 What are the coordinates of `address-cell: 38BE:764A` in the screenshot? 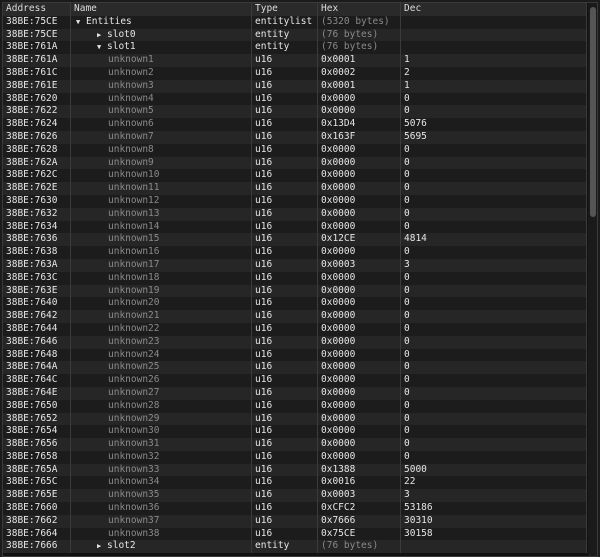 It's located at (37, 368).